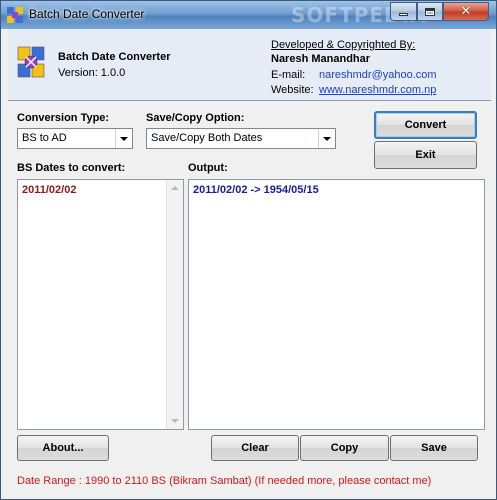 This screenshot has height=500, width=497. What do you see at coordinates (175, 188) in the screenshot?
I see `scroll-up-icon` at bounding box center [175, 188].